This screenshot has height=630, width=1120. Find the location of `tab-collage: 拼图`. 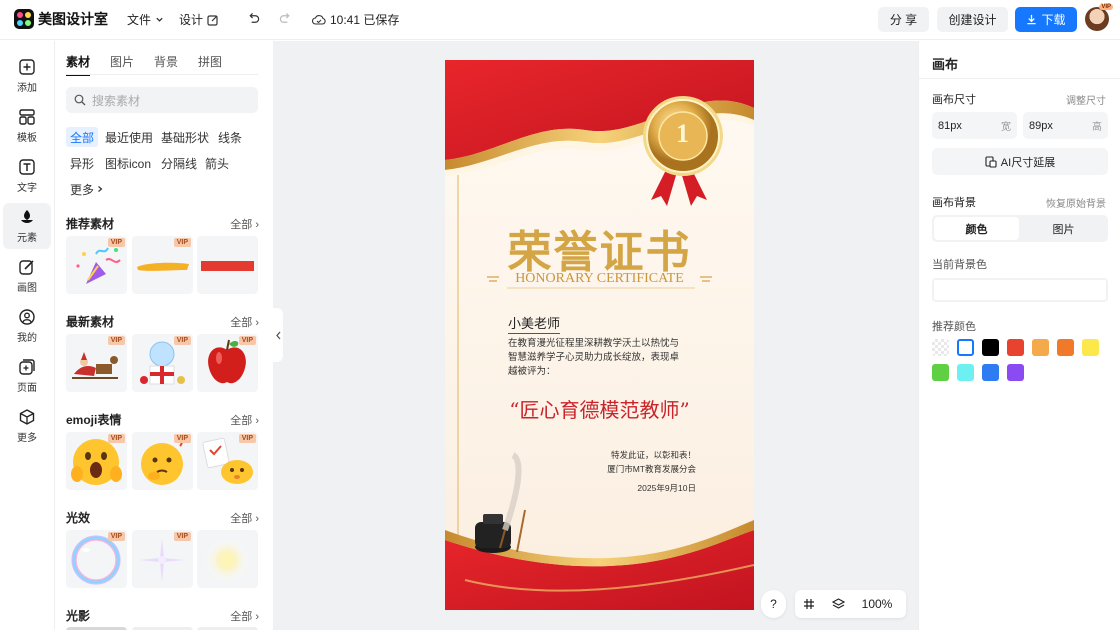

tab-collage: 拼图 is located at coordinates (210, 64).